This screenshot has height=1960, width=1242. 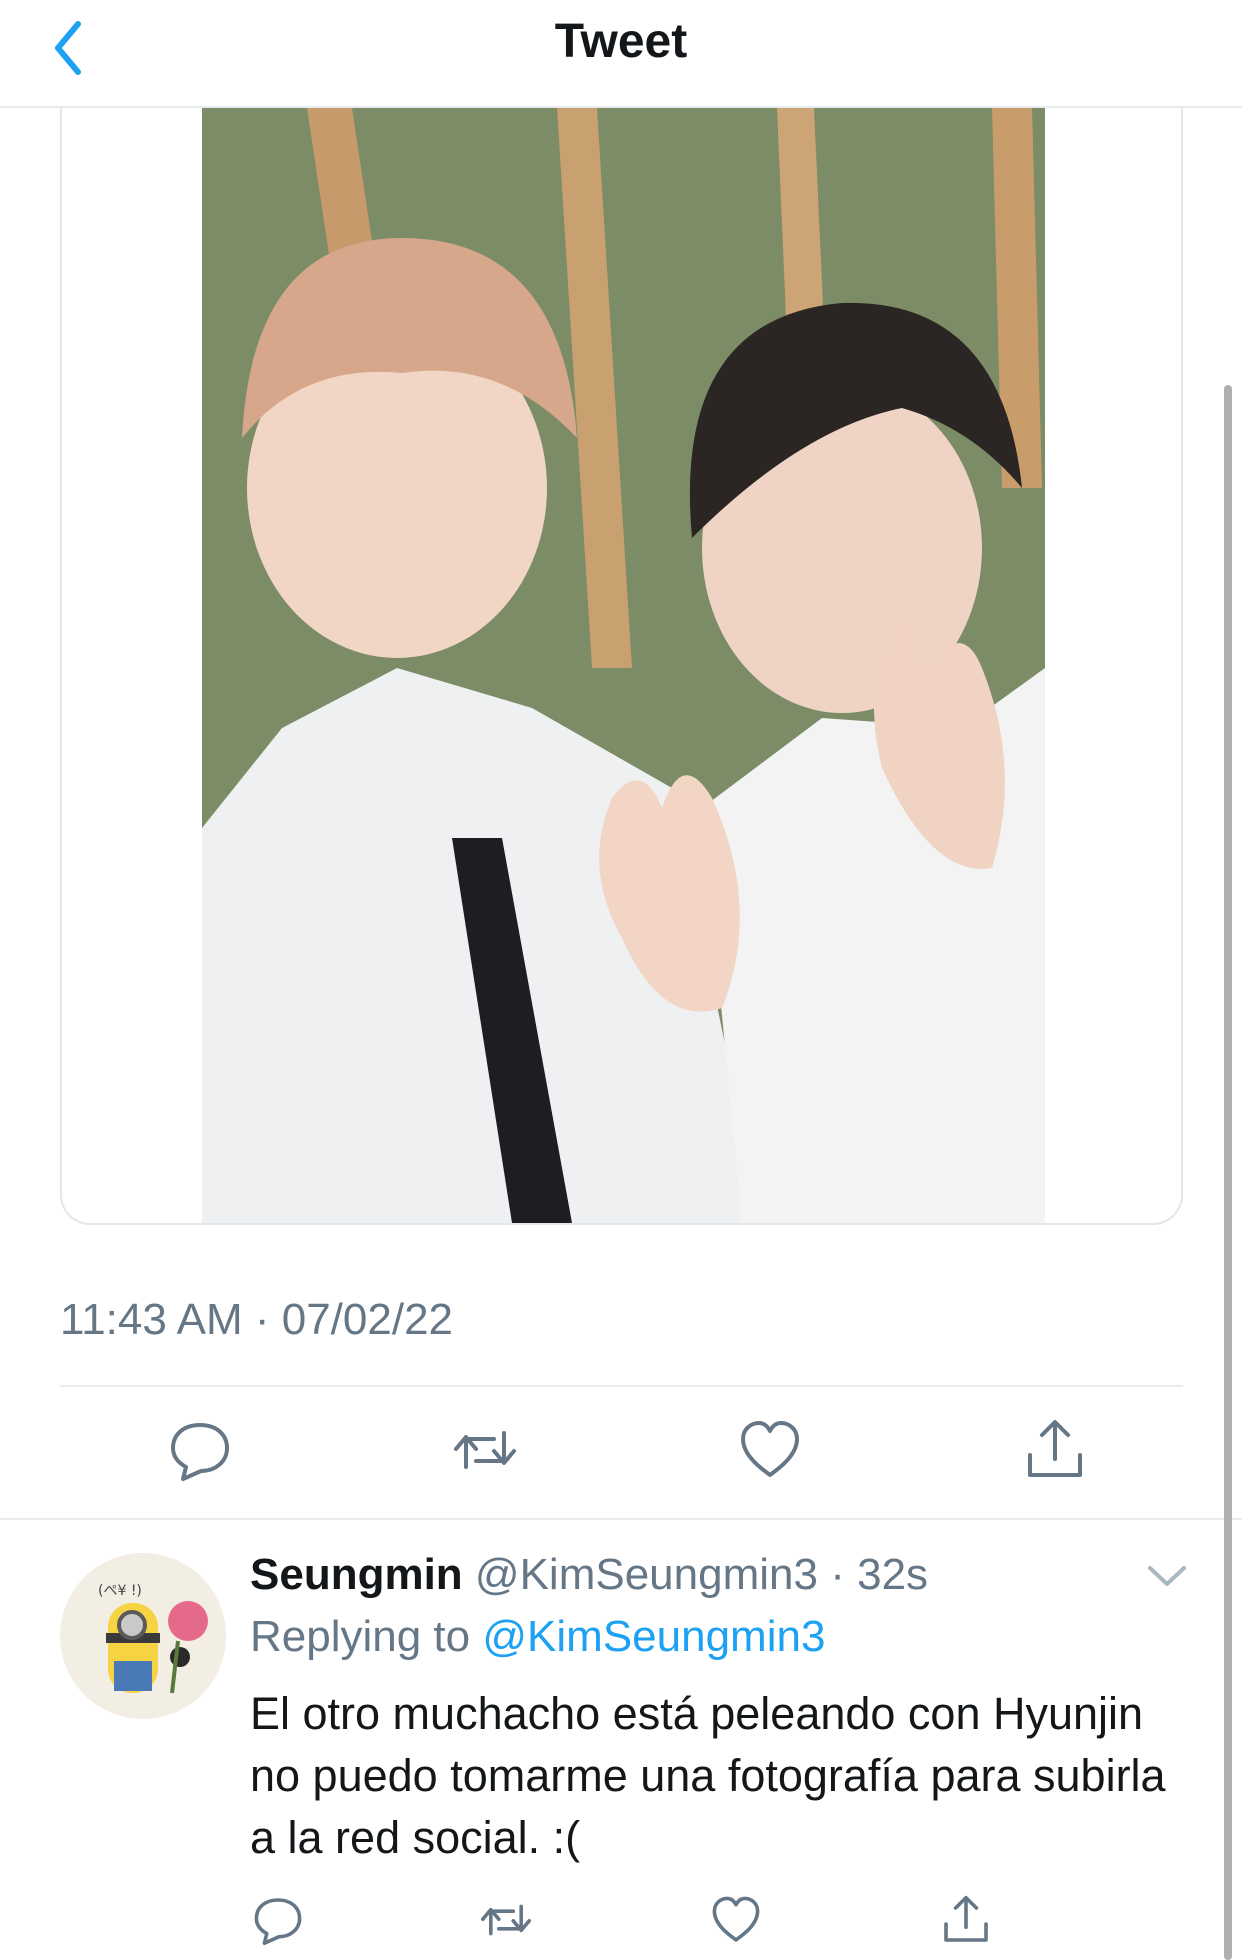 What do you see at coordinates (621, 1922) in the screenshot?
I see `reply-action-bar` at bounding box center [621, 1922].